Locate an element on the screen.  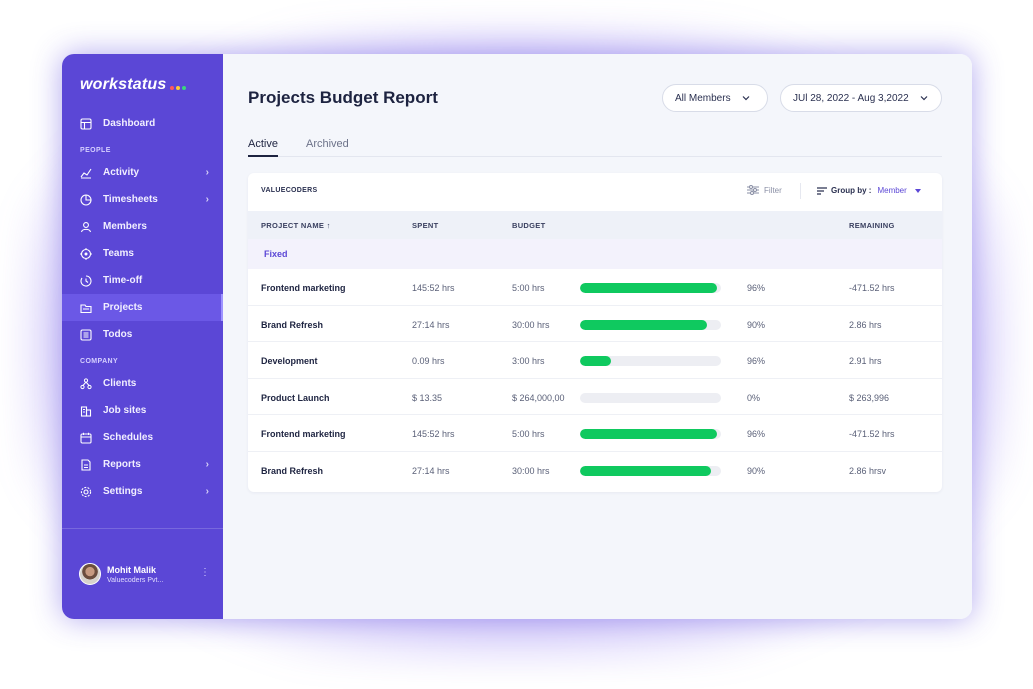
sidebar-item-label: Time-off is located at coordinates (123, 280).